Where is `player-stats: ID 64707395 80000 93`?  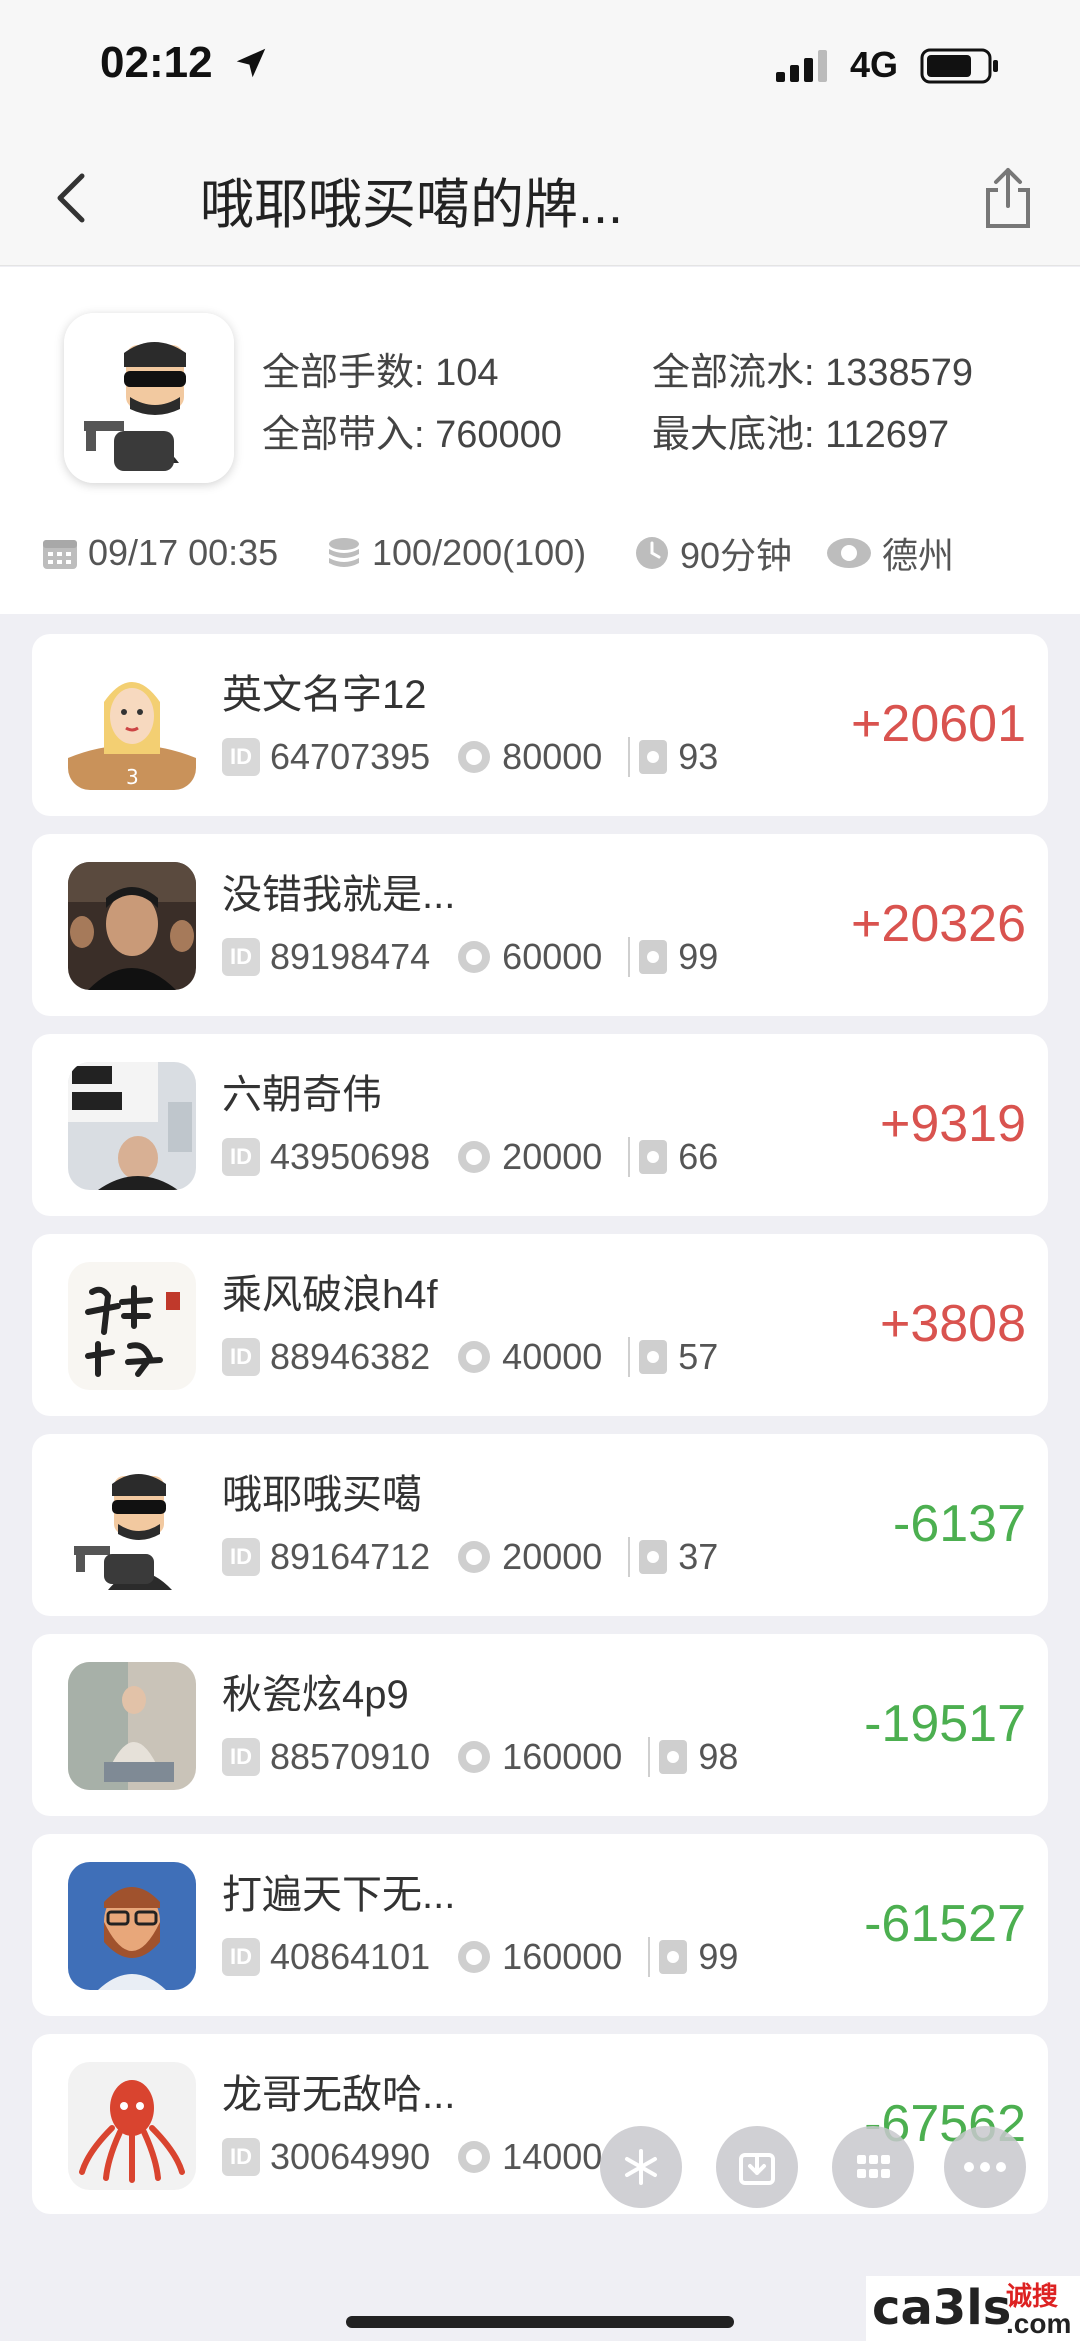 player-stats: ID 64707395 80000 93 is located at coordinates (470, 757).